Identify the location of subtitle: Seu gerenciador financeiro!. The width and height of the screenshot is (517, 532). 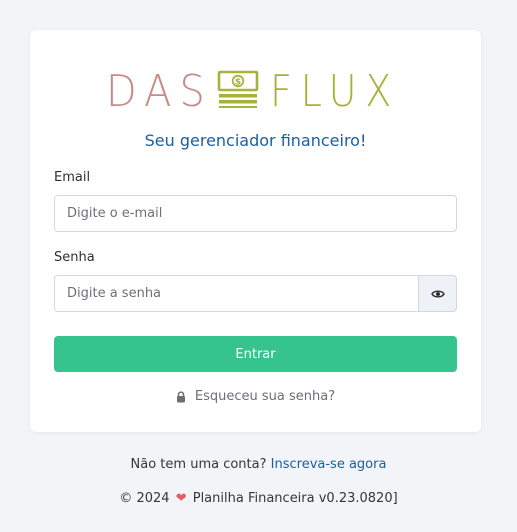
(255, 140).